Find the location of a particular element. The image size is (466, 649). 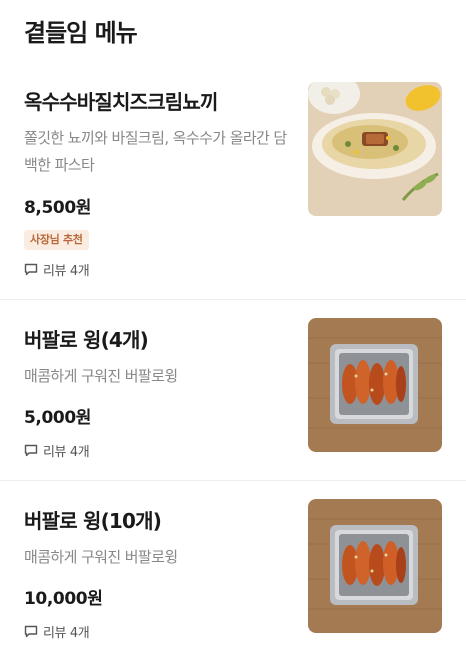

menu-item-name: 버팔로 윙(10개) is located at coordinates (93, 521).